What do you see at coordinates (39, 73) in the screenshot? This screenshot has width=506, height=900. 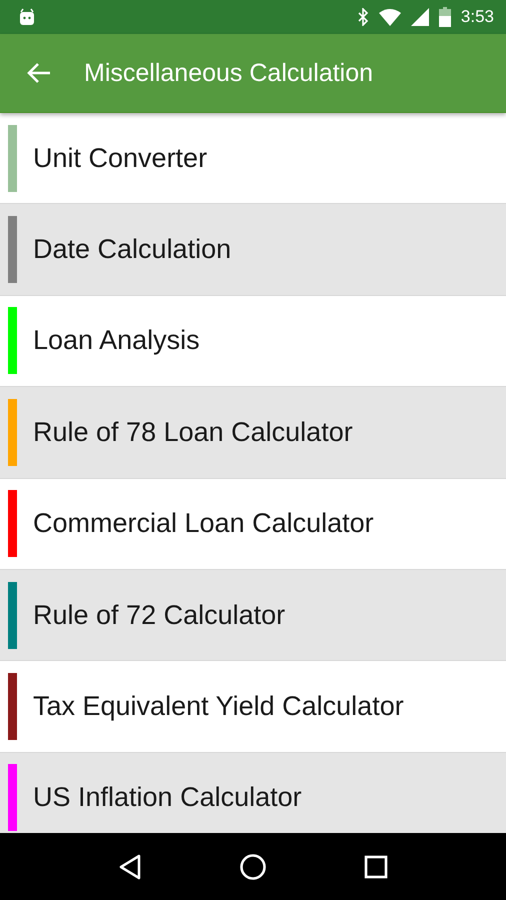 I see `back-button` at bounding box center [39, 73].